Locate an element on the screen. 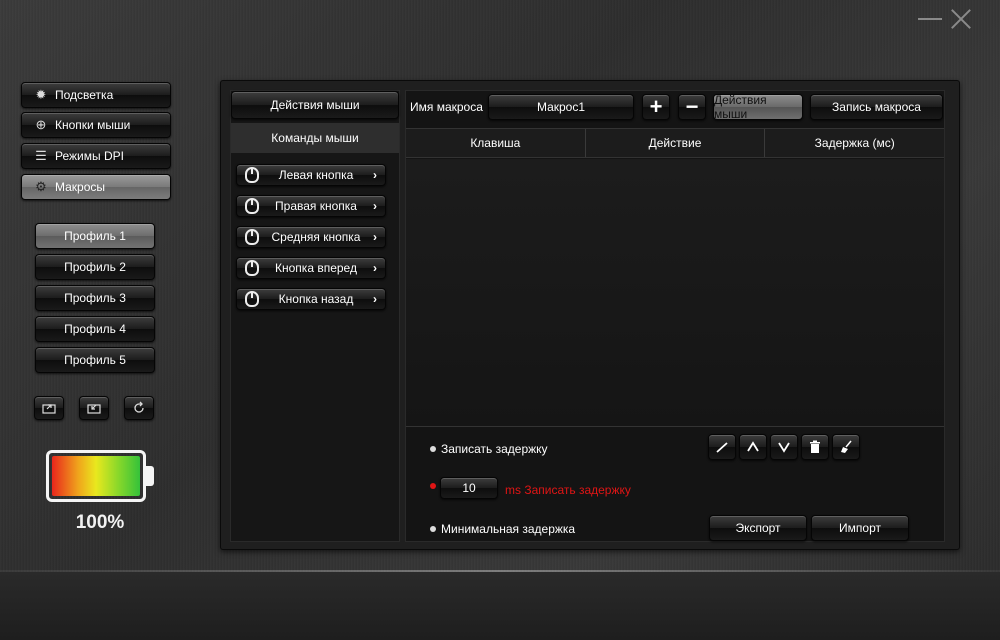  export-profile-button is located at coordinates (49, 408).